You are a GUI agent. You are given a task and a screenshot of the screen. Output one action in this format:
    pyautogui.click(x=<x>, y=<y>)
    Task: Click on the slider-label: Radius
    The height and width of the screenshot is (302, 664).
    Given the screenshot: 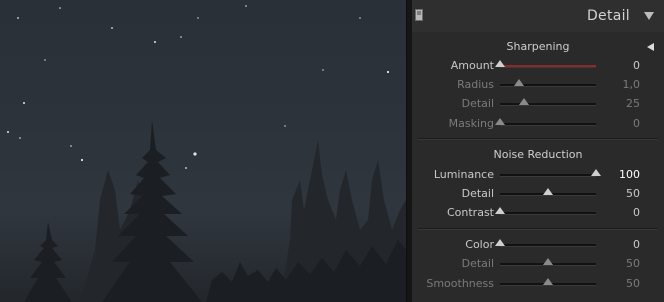 What is the action you would take?
    pyautogui.click(x=475, y=84)
    